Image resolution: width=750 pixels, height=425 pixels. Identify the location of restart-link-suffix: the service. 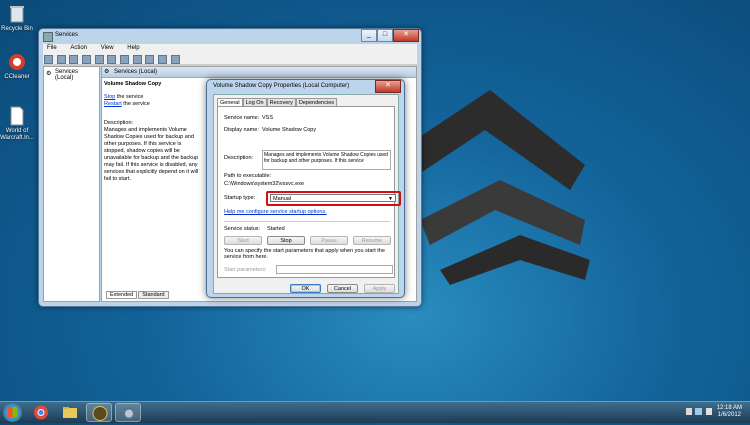
(135, 104).